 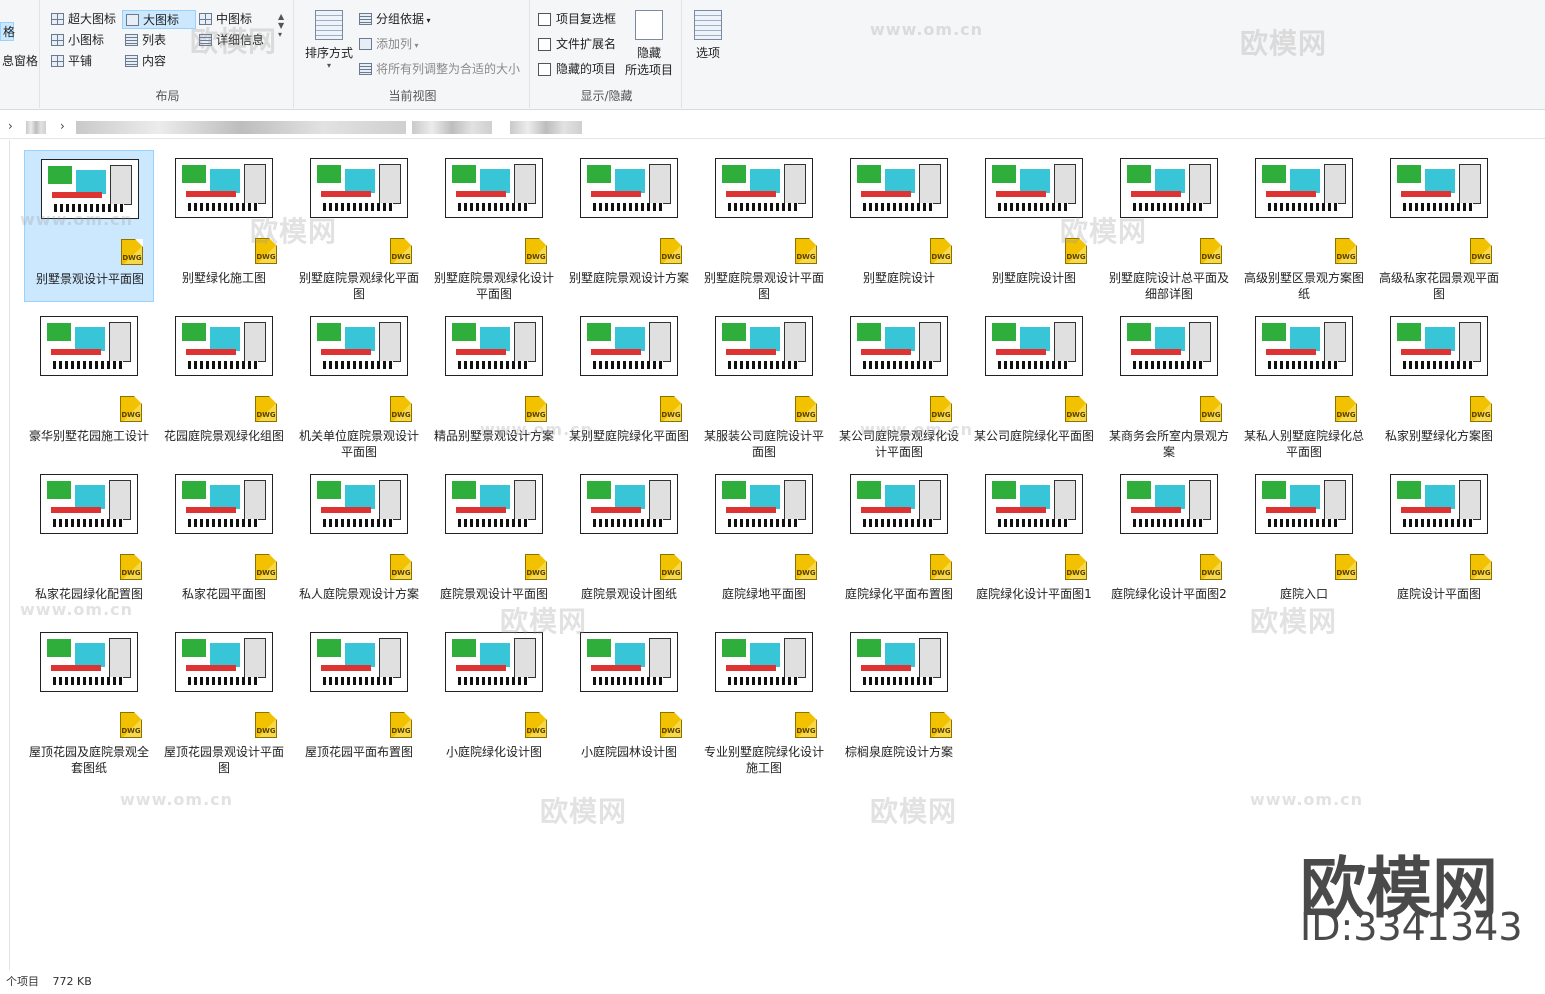 I want to click on address-bar: › ›, so click(x=772, y=127).